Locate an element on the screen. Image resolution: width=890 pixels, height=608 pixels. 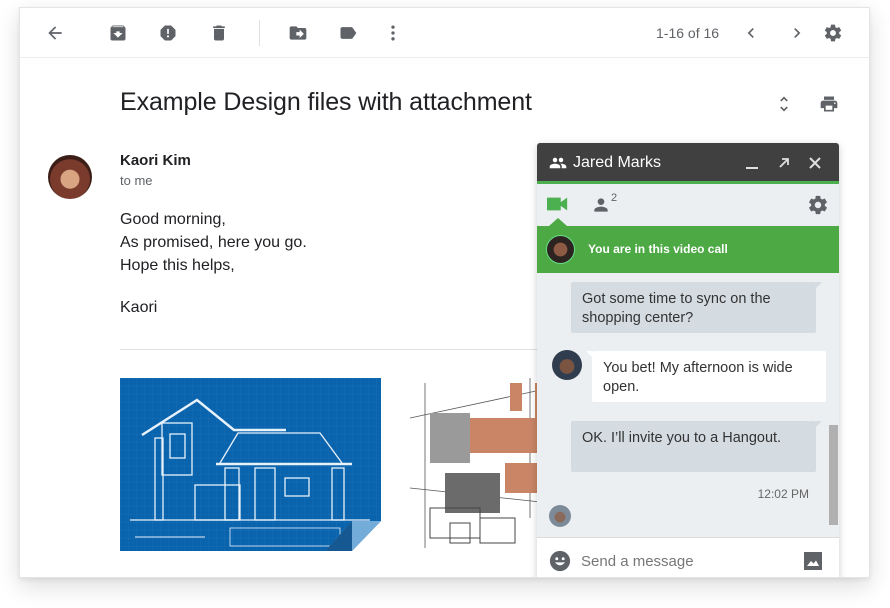
chevron-left-icon is located at coordinates (751, 33).